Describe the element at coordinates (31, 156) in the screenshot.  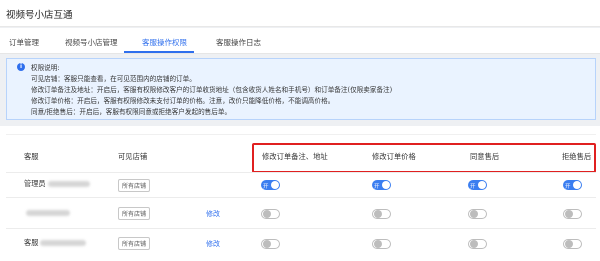
I see `col-header-service: 客服` at that location.